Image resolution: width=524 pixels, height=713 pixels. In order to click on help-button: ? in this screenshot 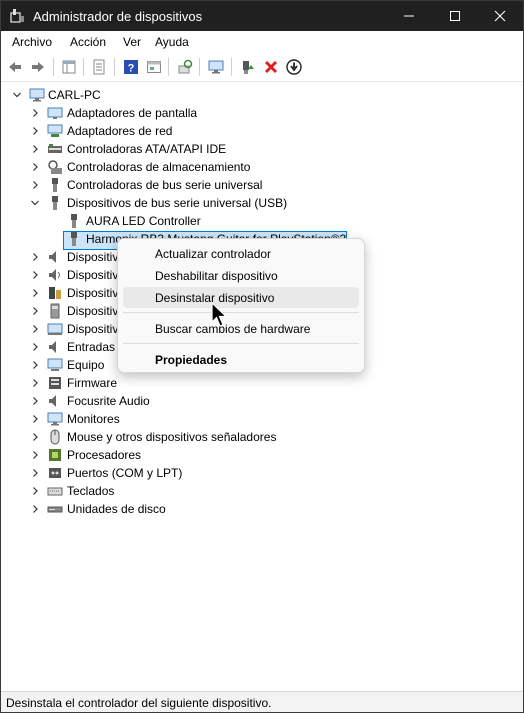, I will do `click(131, 67)`.